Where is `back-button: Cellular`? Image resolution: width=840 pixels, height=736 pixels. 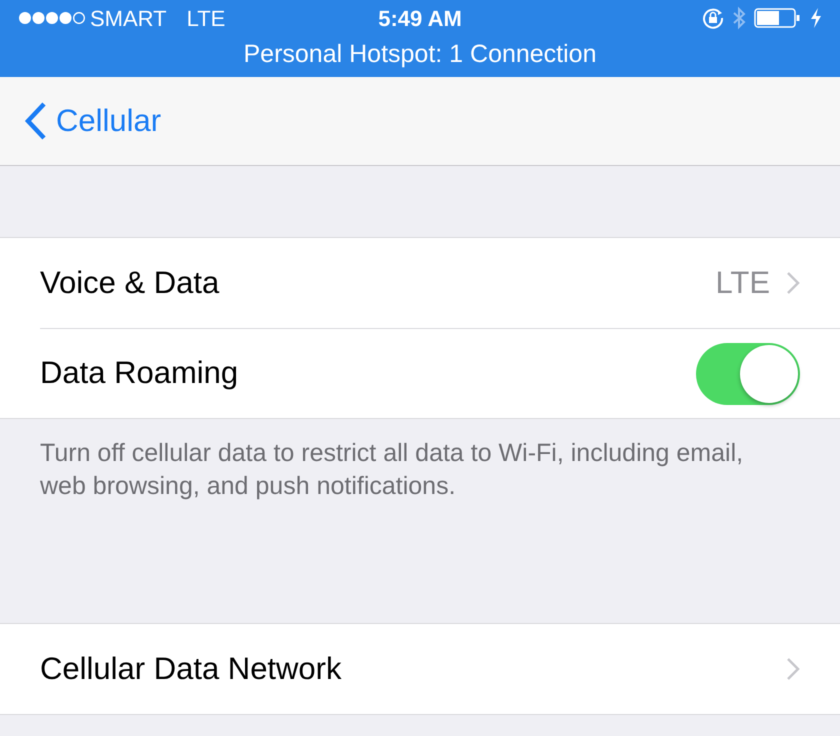 back-button: Cellular is located at coordinates (93, 121).